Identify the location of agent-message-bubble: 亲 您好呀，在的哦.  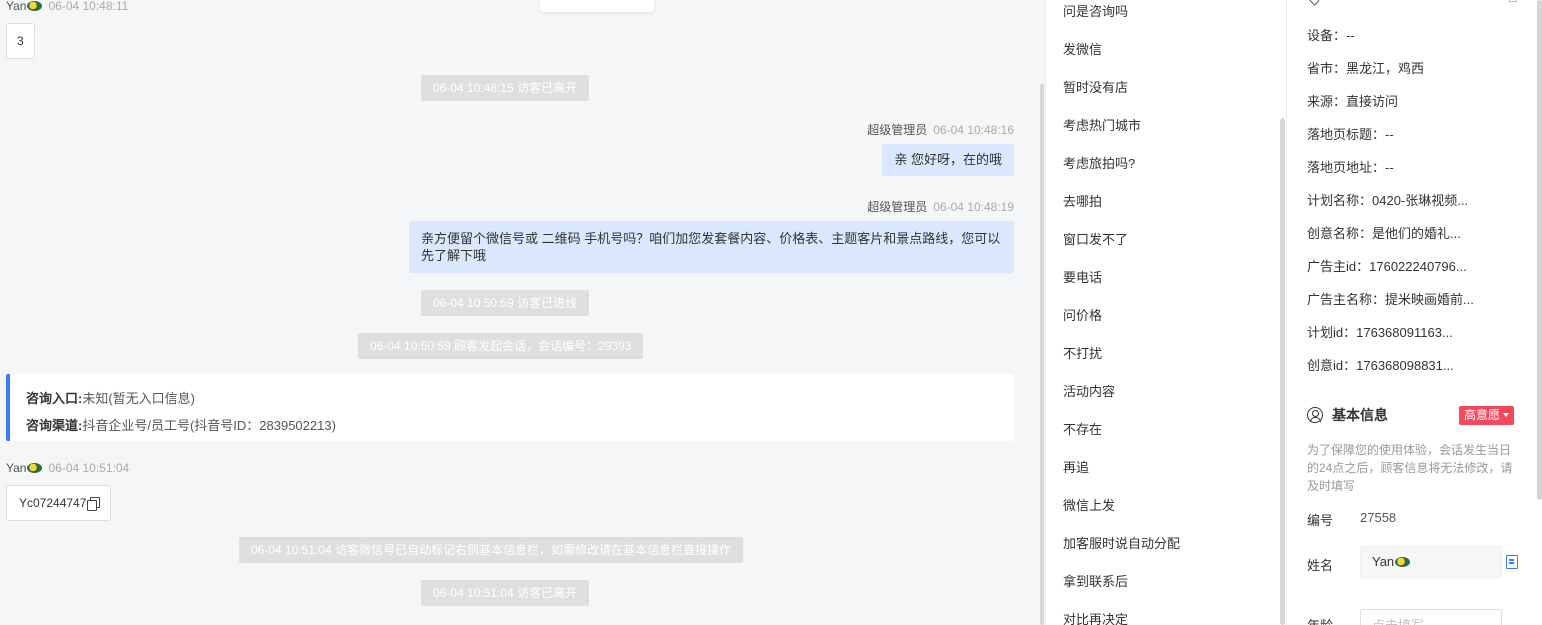
(948, 160).